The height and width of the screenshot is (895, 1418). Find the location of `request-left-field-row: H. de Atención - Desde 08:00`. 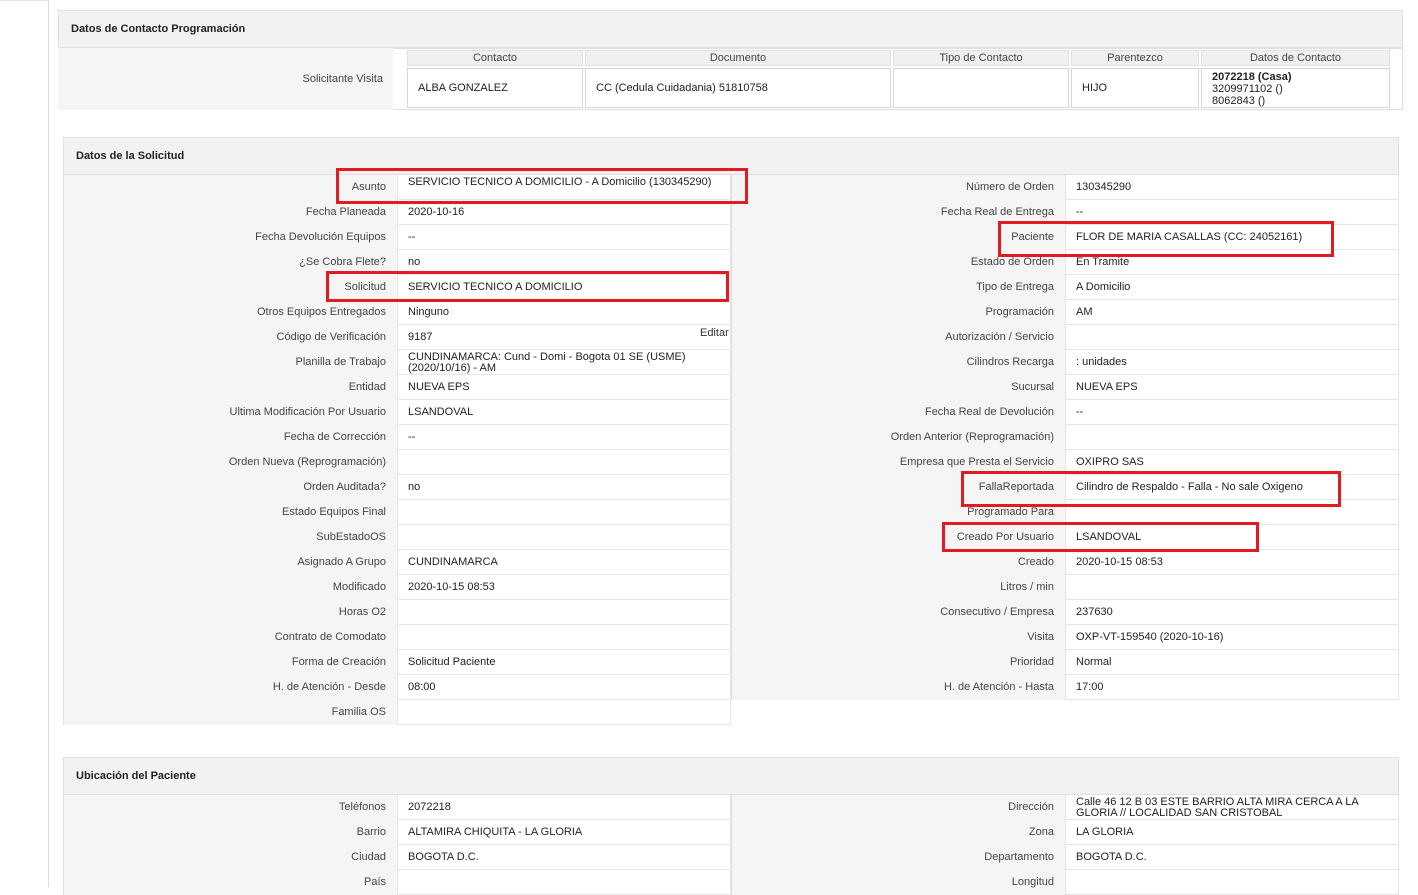

request-left-field-row: H. de Atención - Desde 08:00 is located at coordinates (397, 687).